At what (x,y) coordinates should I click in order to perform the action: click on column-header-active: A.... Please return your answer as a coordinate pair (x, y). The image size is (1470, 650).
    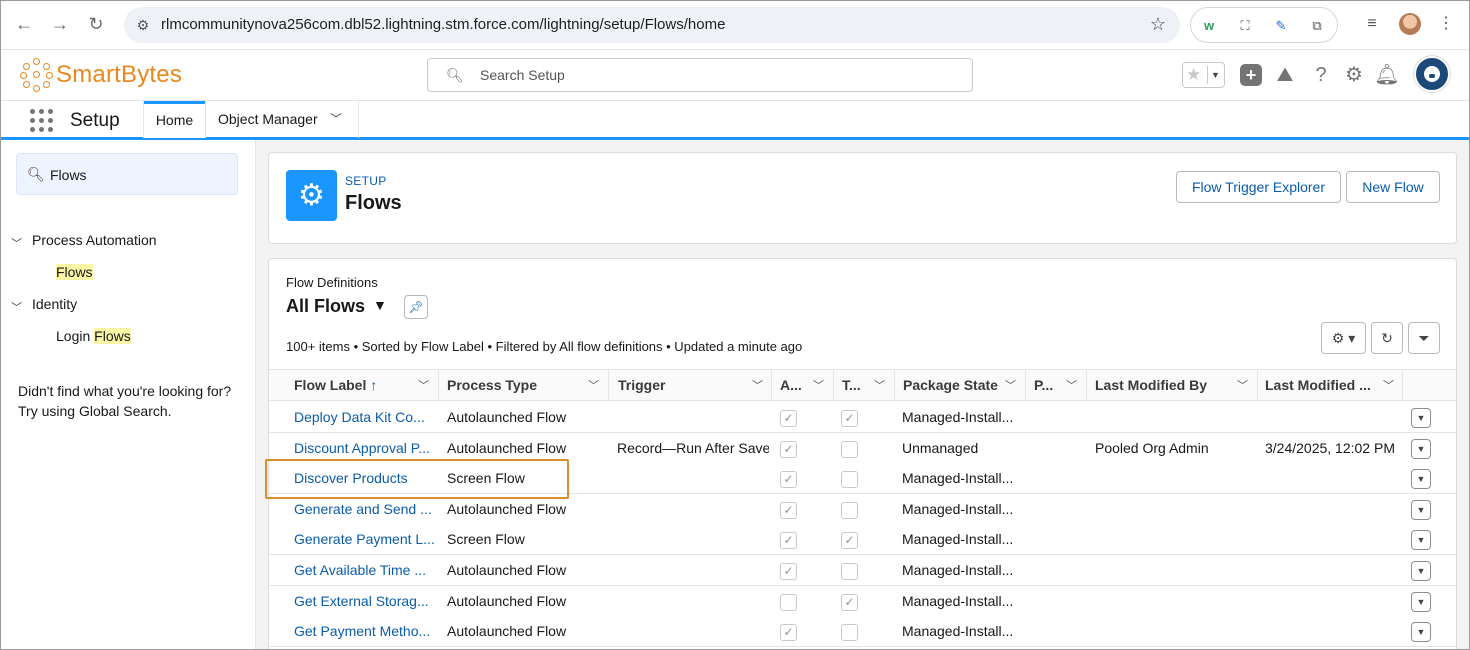
    Looking at the image, I should click on (791, 385).